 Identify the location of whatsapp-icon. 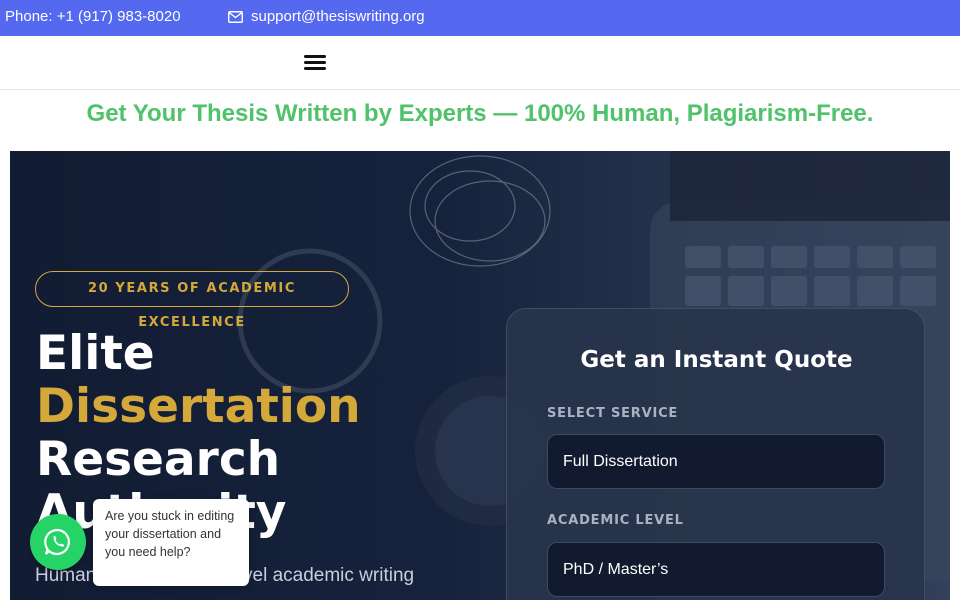
(58, 542).